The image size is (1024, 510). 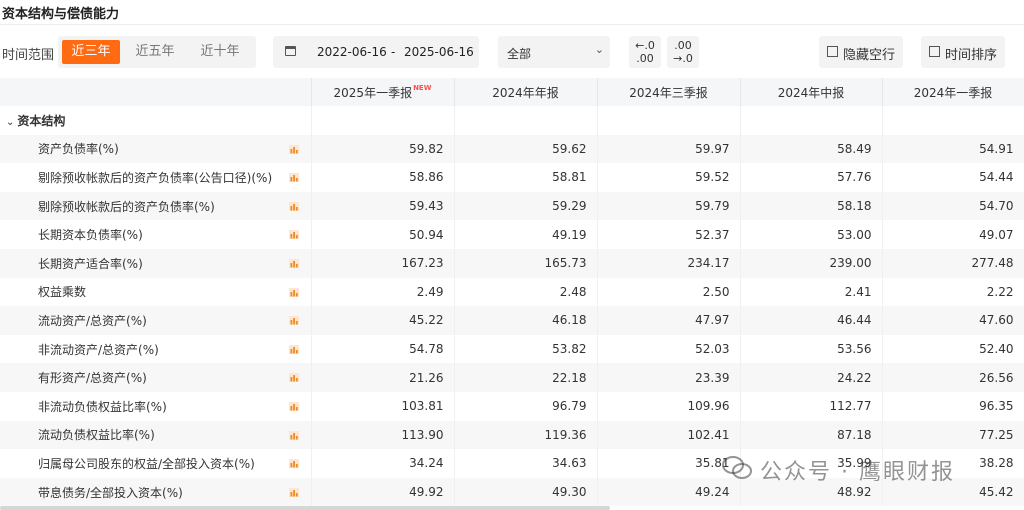 I want to click on value-cell: 49.92, so click(x=383, y=492).